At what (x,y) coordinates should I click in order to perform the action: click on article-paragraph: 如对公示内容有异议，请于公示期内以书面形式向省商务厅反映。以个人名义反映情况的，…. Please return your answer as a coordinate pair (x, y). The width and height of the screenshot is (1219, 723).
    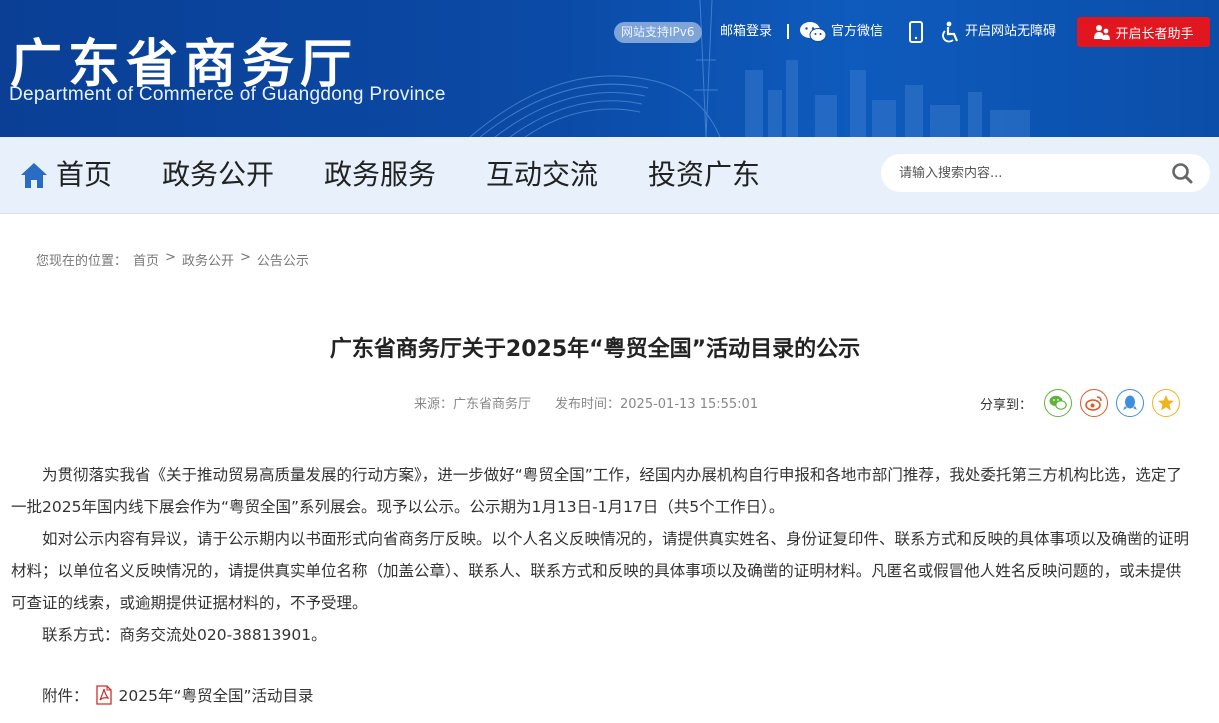
    Looking at the image, I should click on (601, 571).